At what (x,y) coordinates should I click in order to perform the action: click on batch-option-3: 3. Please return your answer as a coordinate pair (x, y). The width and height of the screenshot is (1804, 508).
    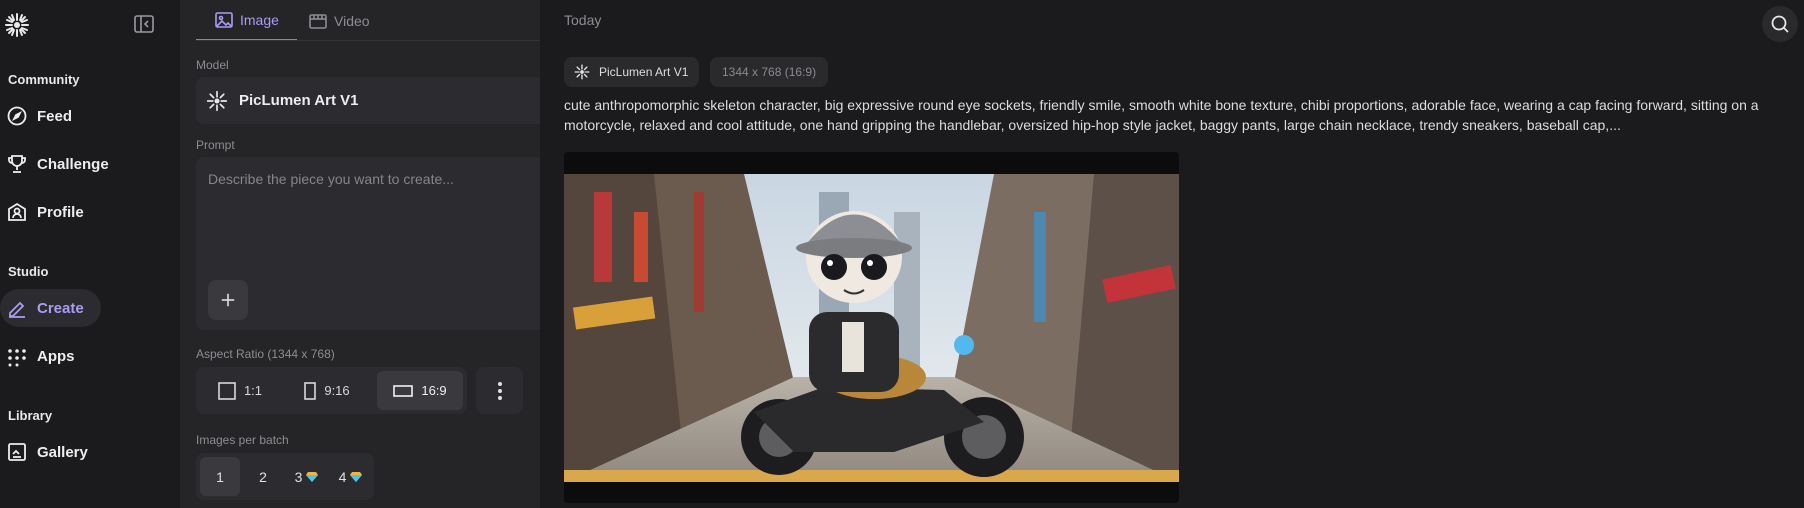
    Looking at the image, I should click on (307, 476).